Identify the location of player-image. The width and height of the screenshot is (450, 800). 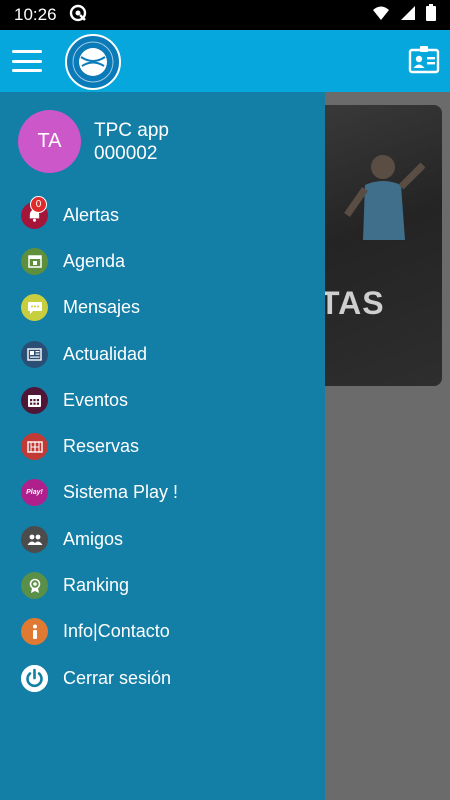
(384, 197).